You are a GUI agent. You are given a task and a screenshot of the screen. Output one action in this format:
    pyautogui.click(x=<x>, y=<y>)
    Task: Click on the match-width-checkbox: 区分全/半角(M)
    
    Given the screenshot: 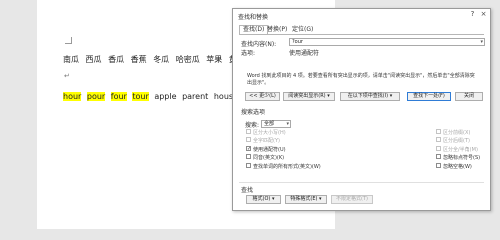 What is the action you would take?
    pyautogui.click(x=457, y=149)
    